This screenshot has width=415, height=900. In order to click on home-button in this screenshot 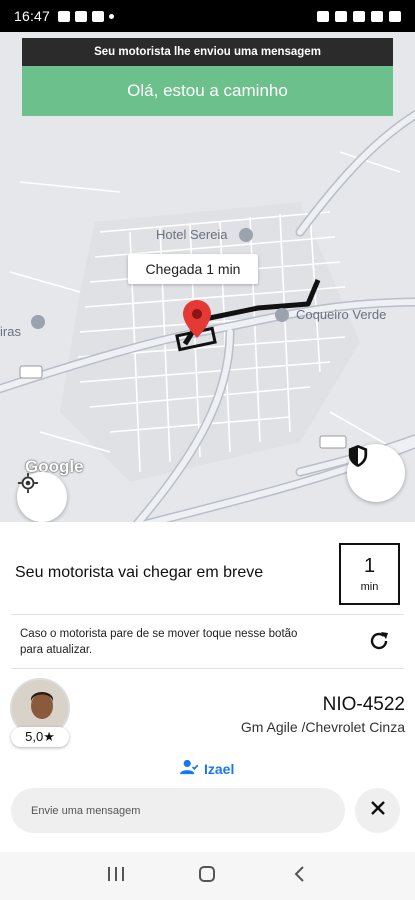, I will do `click(207, 876)`.